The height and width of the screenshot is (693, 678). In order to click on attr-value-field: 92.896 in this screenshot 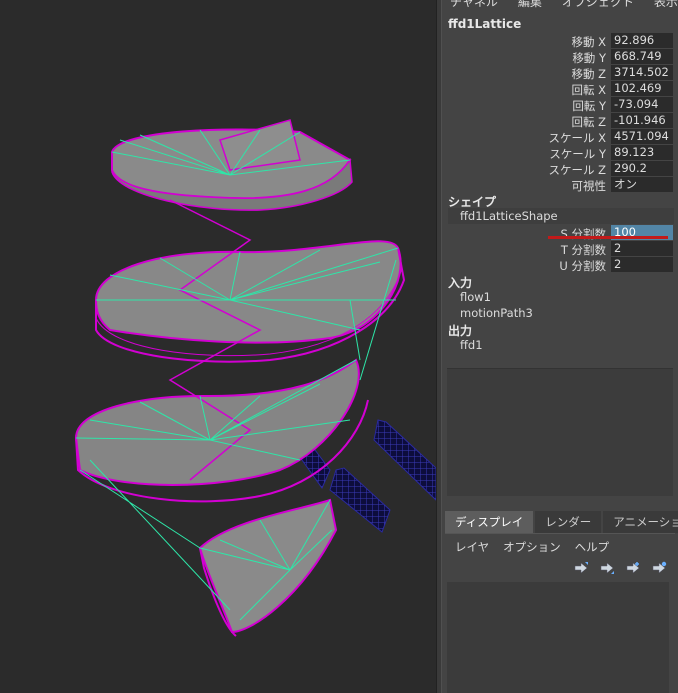, I will do `click(642, 40)`.